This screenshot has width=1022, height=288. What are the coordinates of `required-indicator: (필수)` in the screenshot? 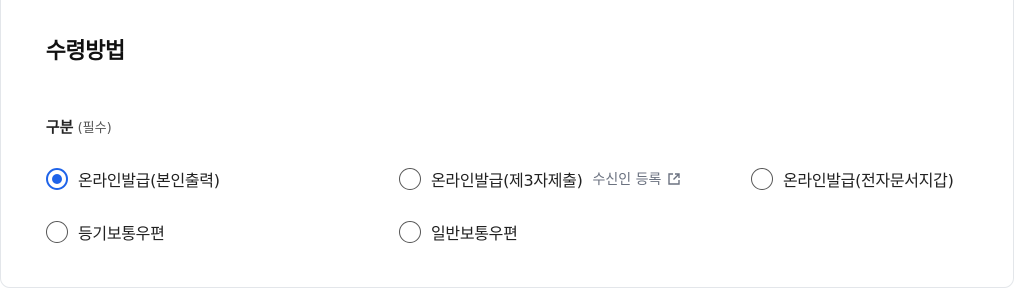 It's located at (94, 128).